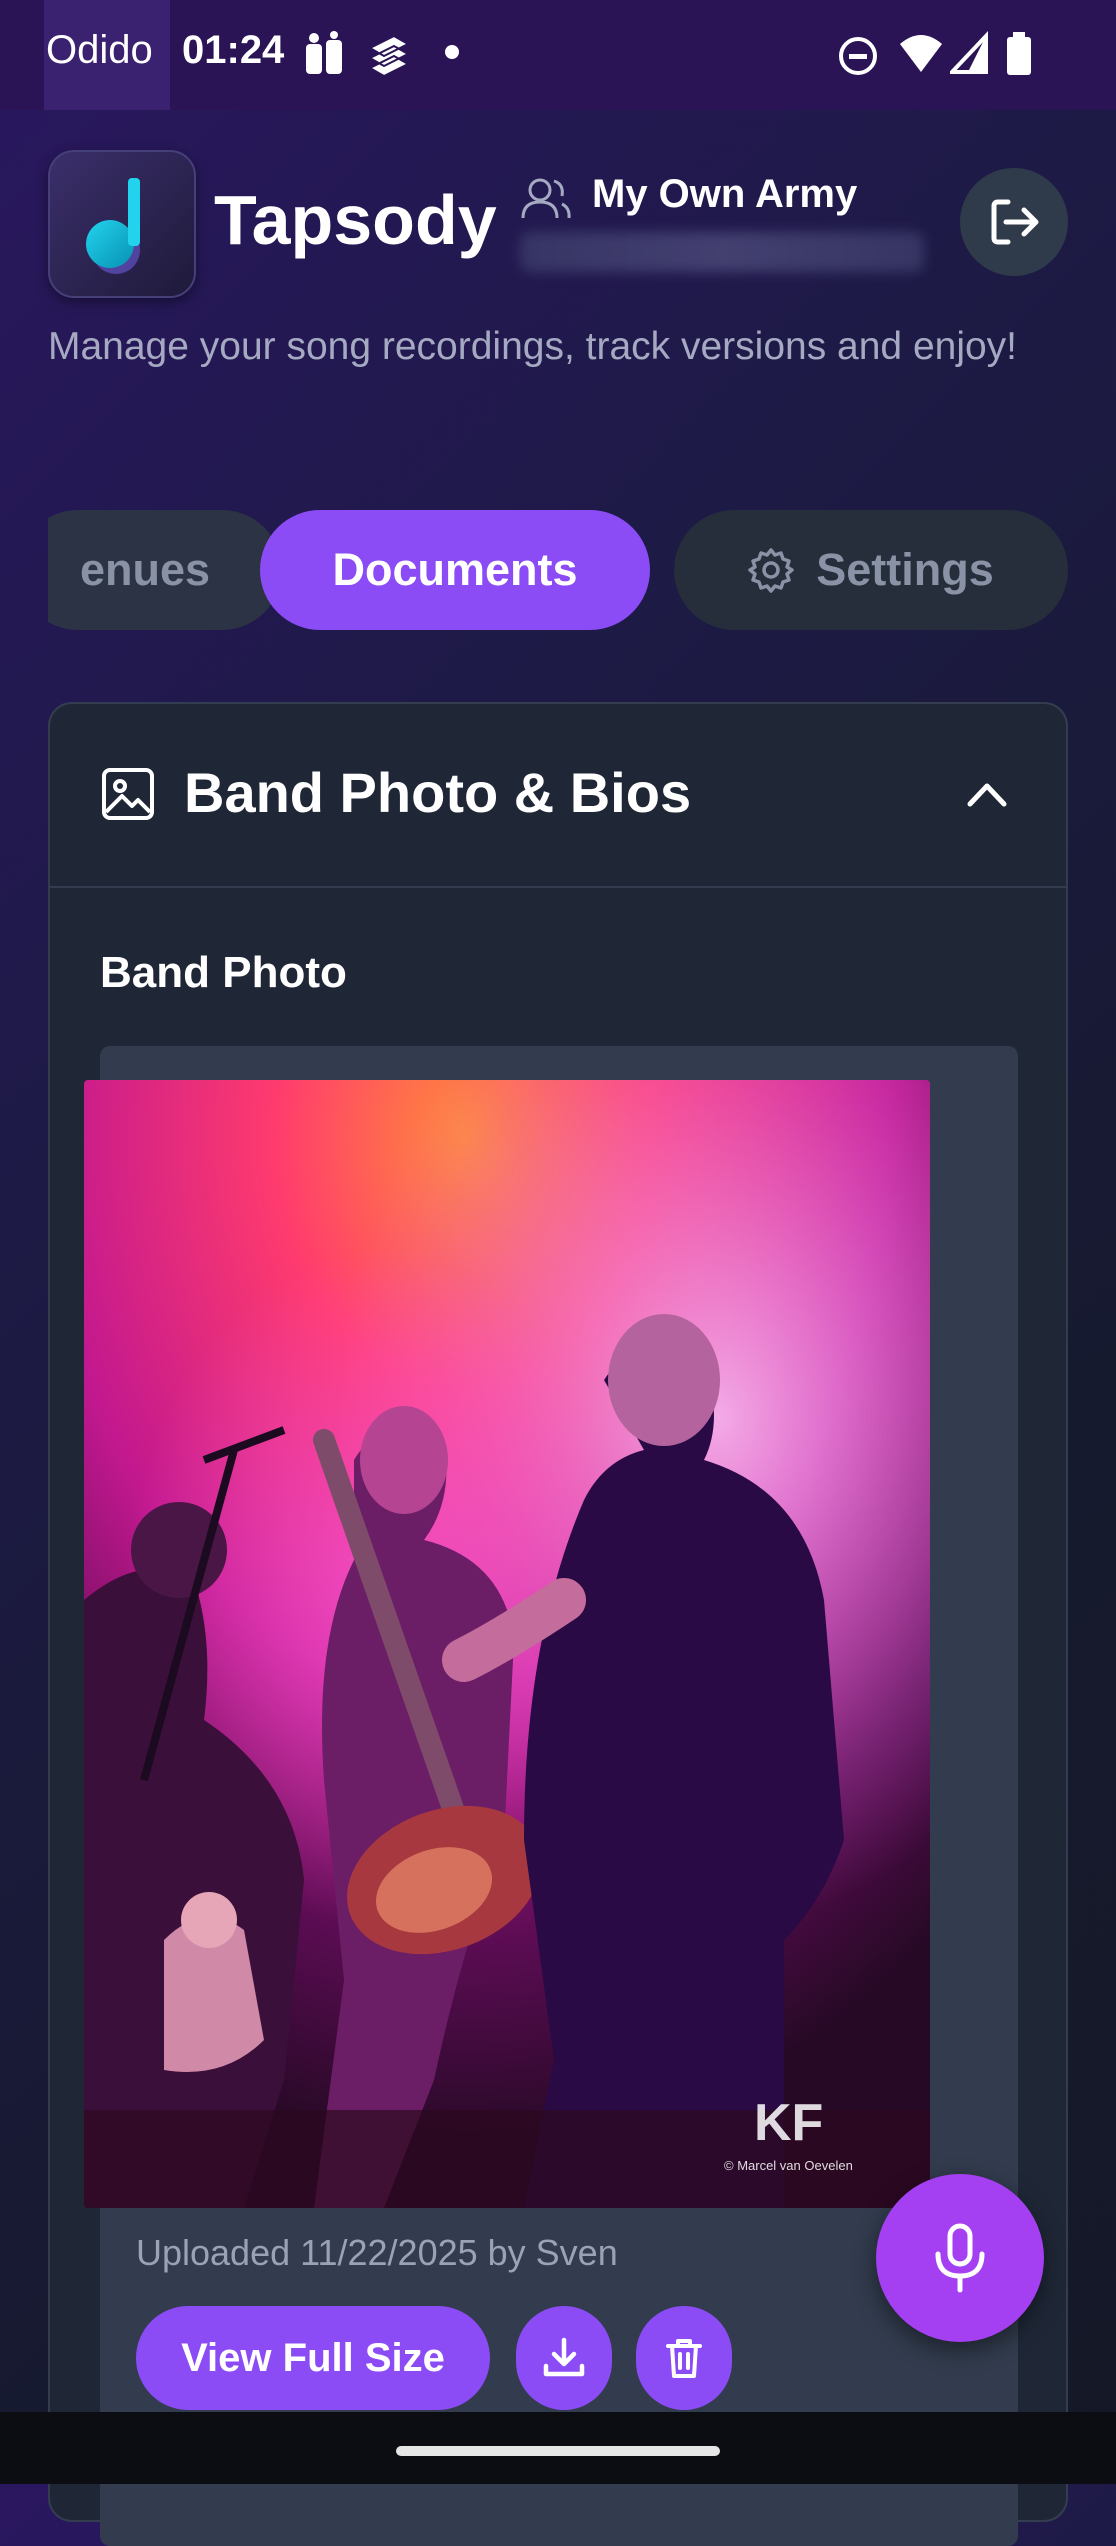  I want to click on tab-label: Documents, so click(455, 569).